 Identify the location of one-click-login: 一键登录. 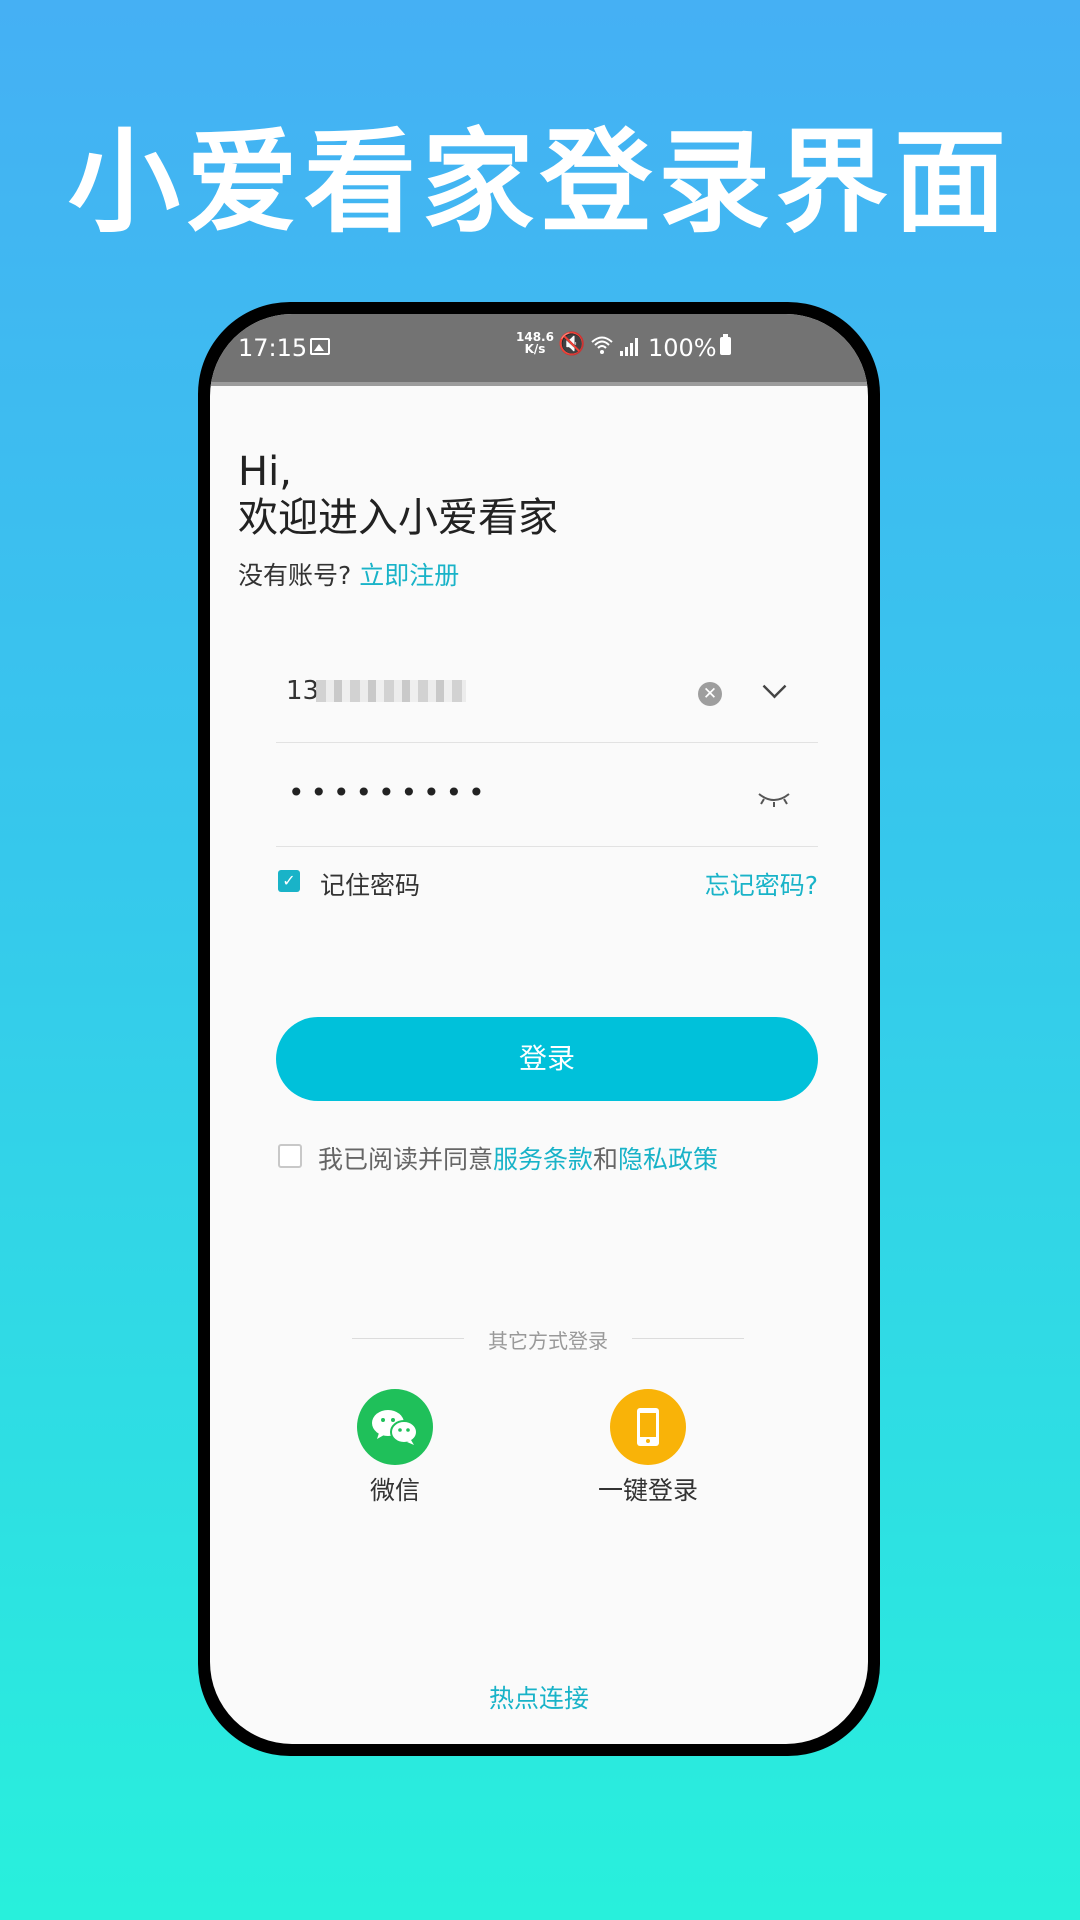
(648, 1448).